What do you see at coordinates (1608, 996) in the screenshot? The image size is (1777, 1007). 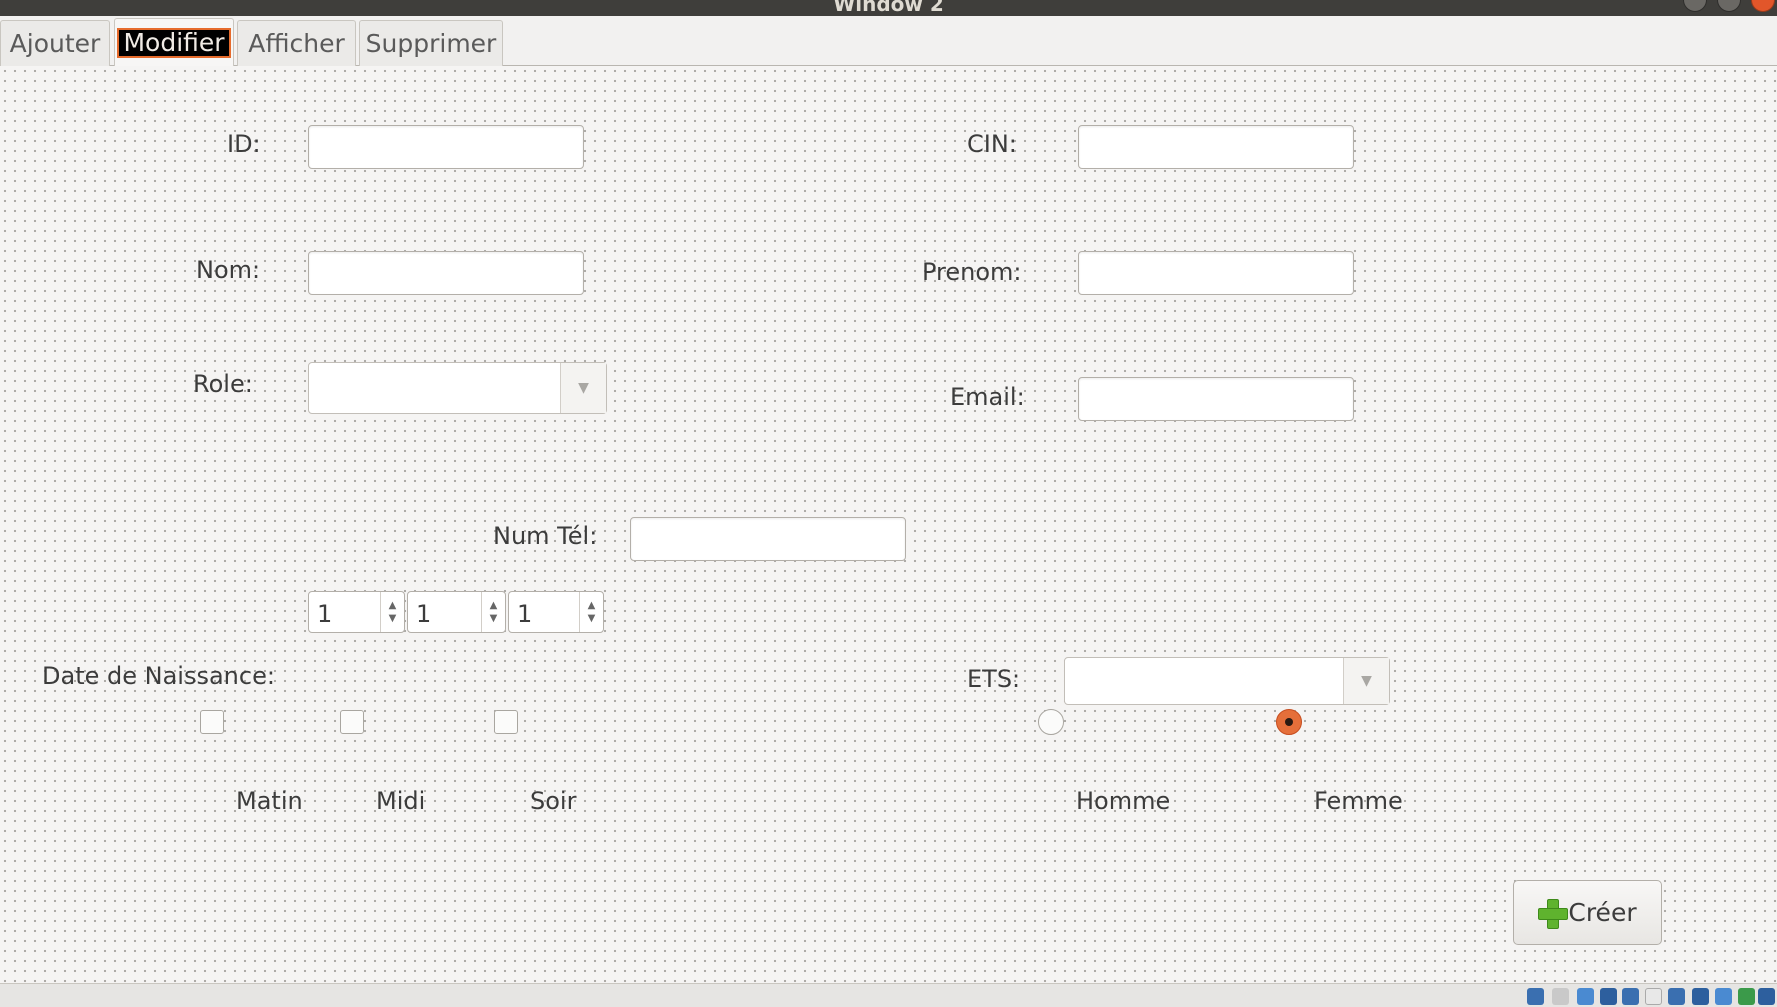 I see `network-icon` at bounding box center [1608, 996].